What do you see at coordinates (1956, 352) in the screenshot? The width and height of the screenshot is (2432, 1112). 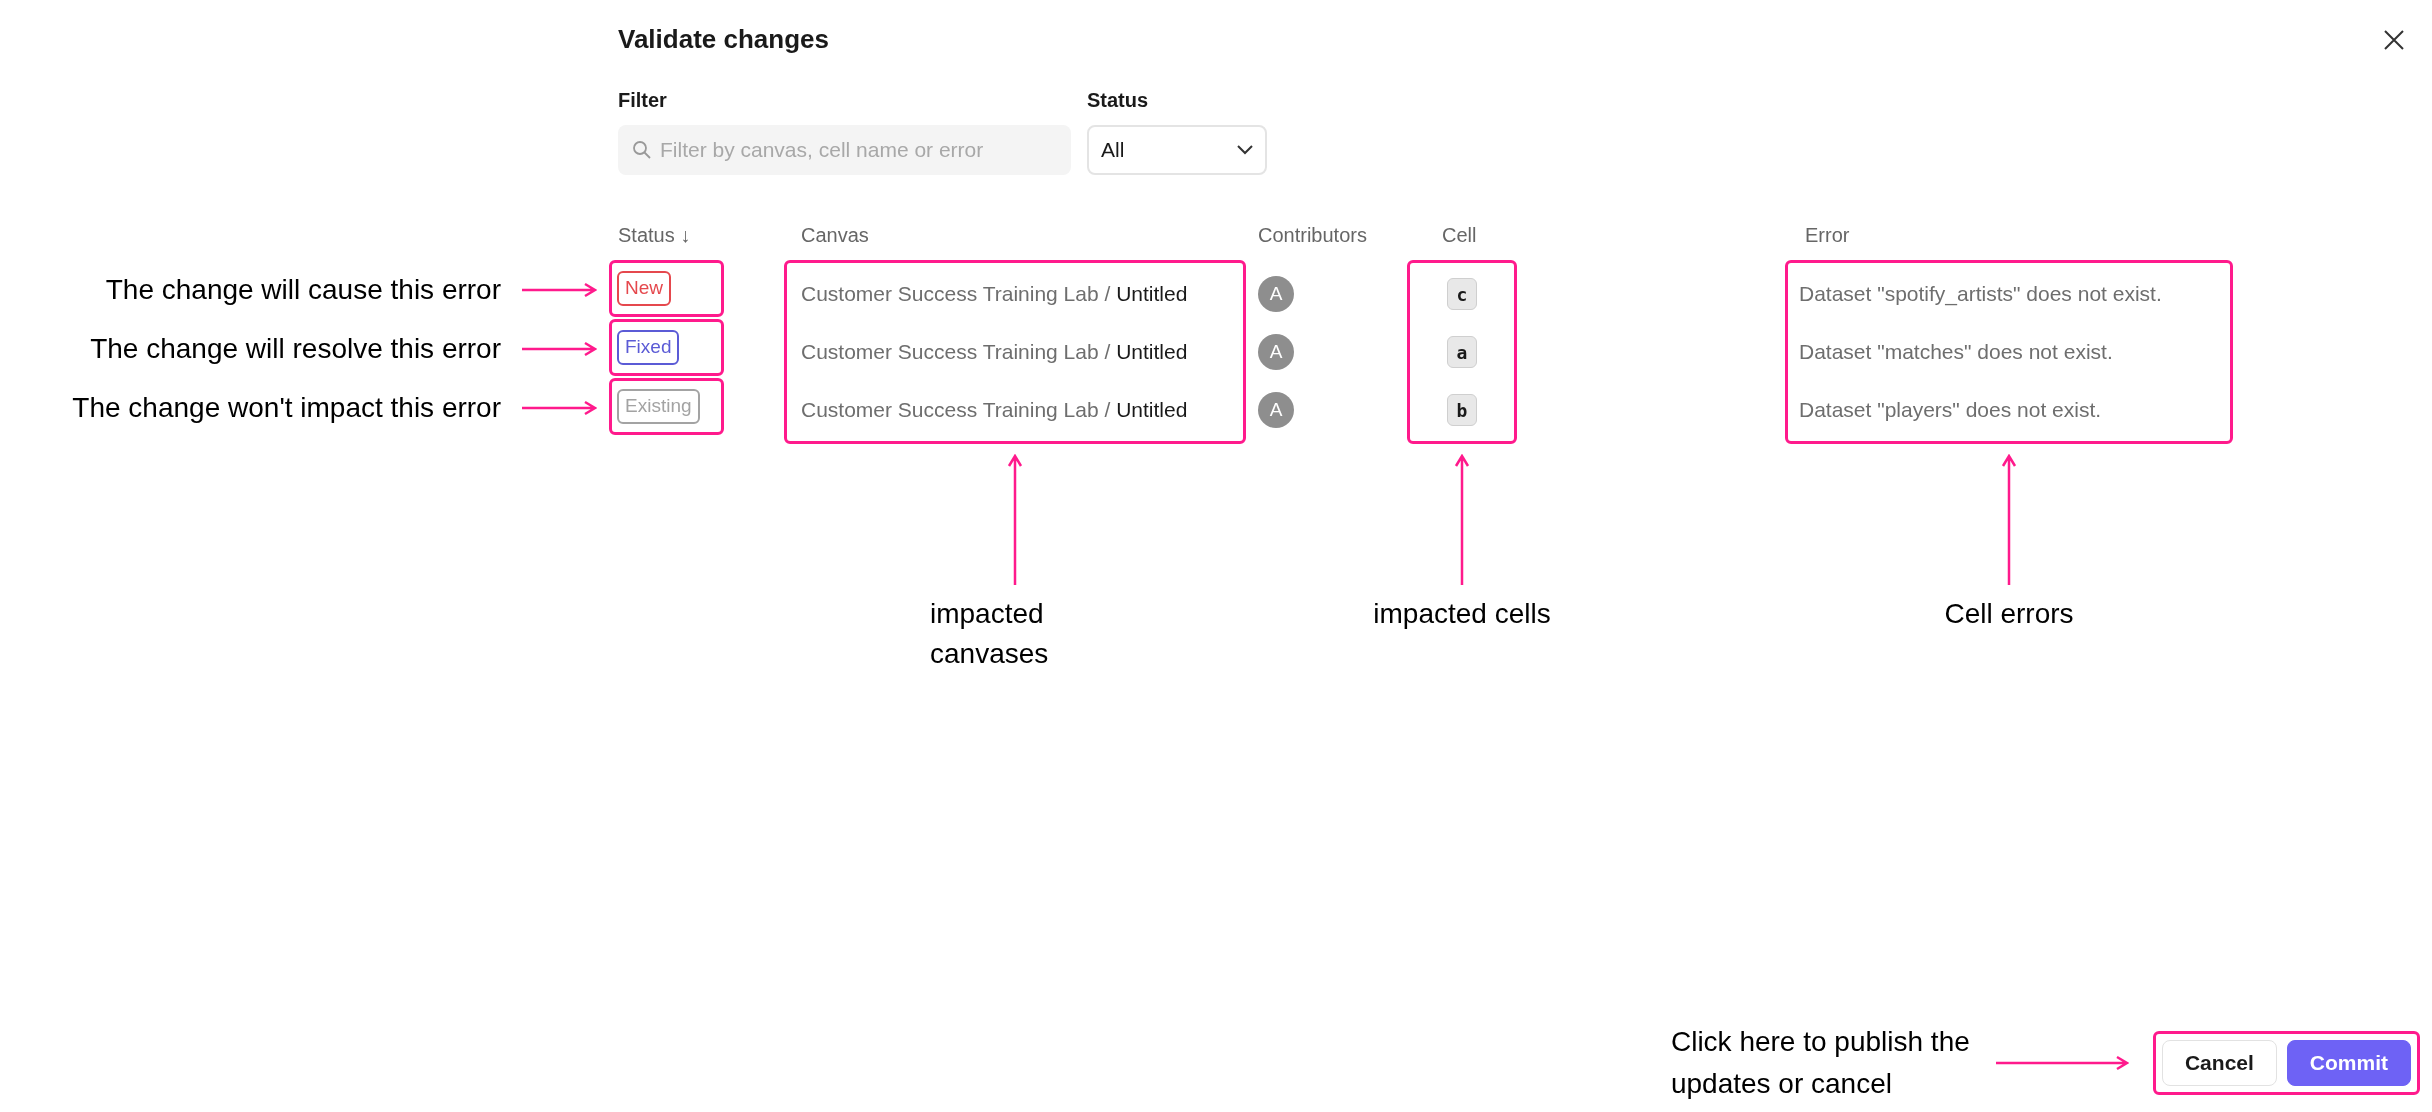 I see `table-cell-text: Dataset "matches" does not exist.` at bounding box center [1956, 352].